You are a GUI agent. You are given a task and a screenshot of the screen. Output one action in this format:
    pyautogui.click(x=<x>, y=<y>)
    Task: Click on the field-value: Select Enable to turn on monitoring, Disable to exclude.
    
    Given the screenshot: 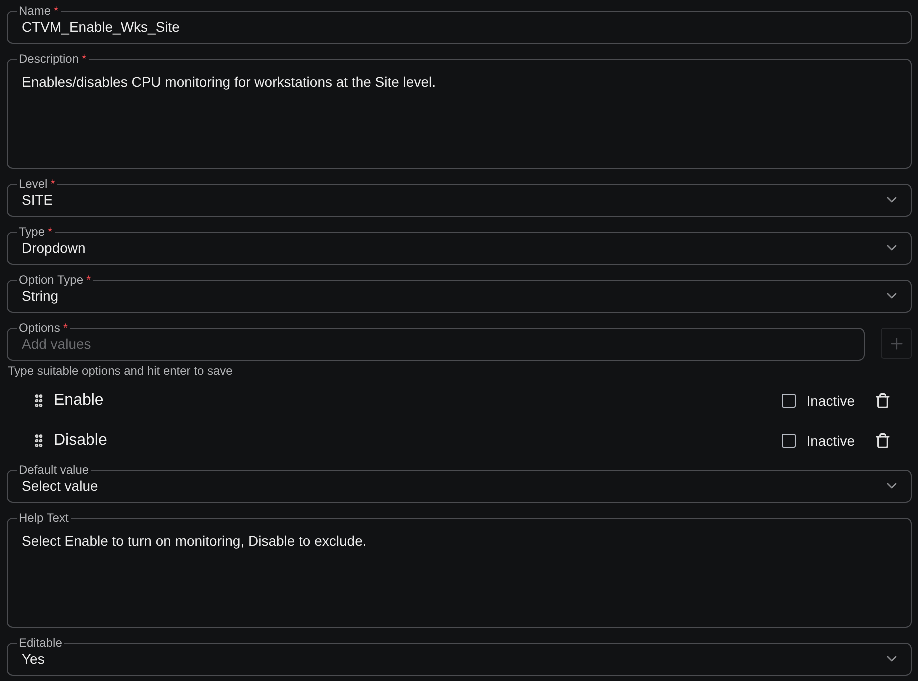 What is the action you would take?
    pyautogui.click(x=194, y=541)
    